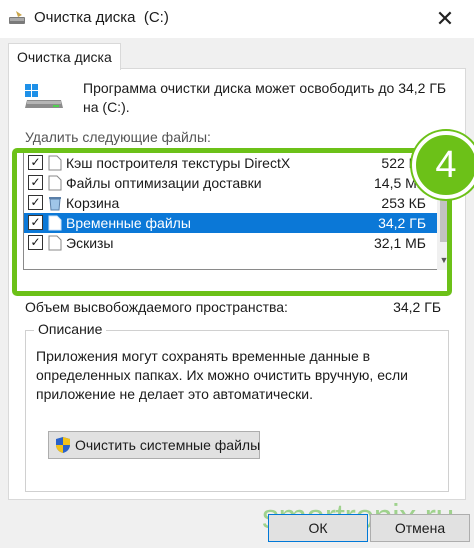 The width and height of the screenshot is (474, 548). I want to click on clean-system-files-label: Очистить системные файлы, so click(168, 445).